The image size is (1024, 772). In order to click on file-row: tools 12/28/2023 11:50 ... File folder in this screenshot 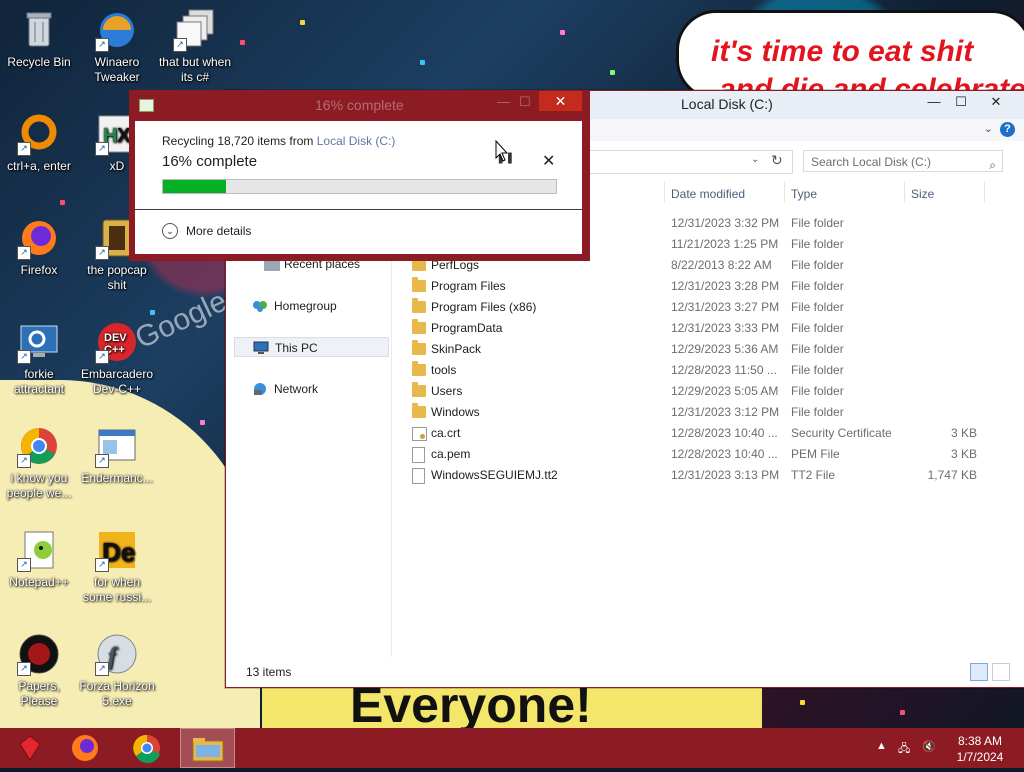, I will do `click(706, 370)`.